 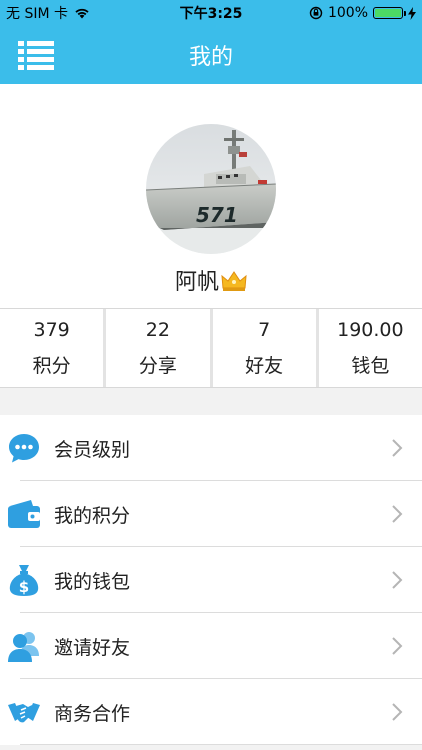 I want to click on users-icon, so click(x=24, y=646).